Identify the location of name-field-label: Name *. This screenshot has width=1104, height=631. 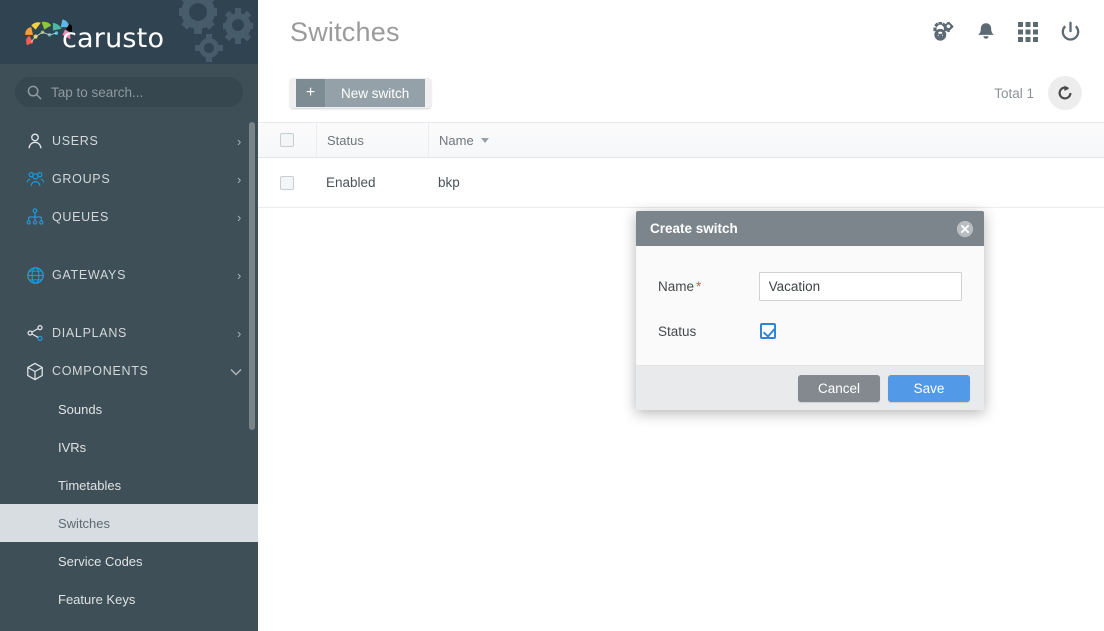
(708, 286).